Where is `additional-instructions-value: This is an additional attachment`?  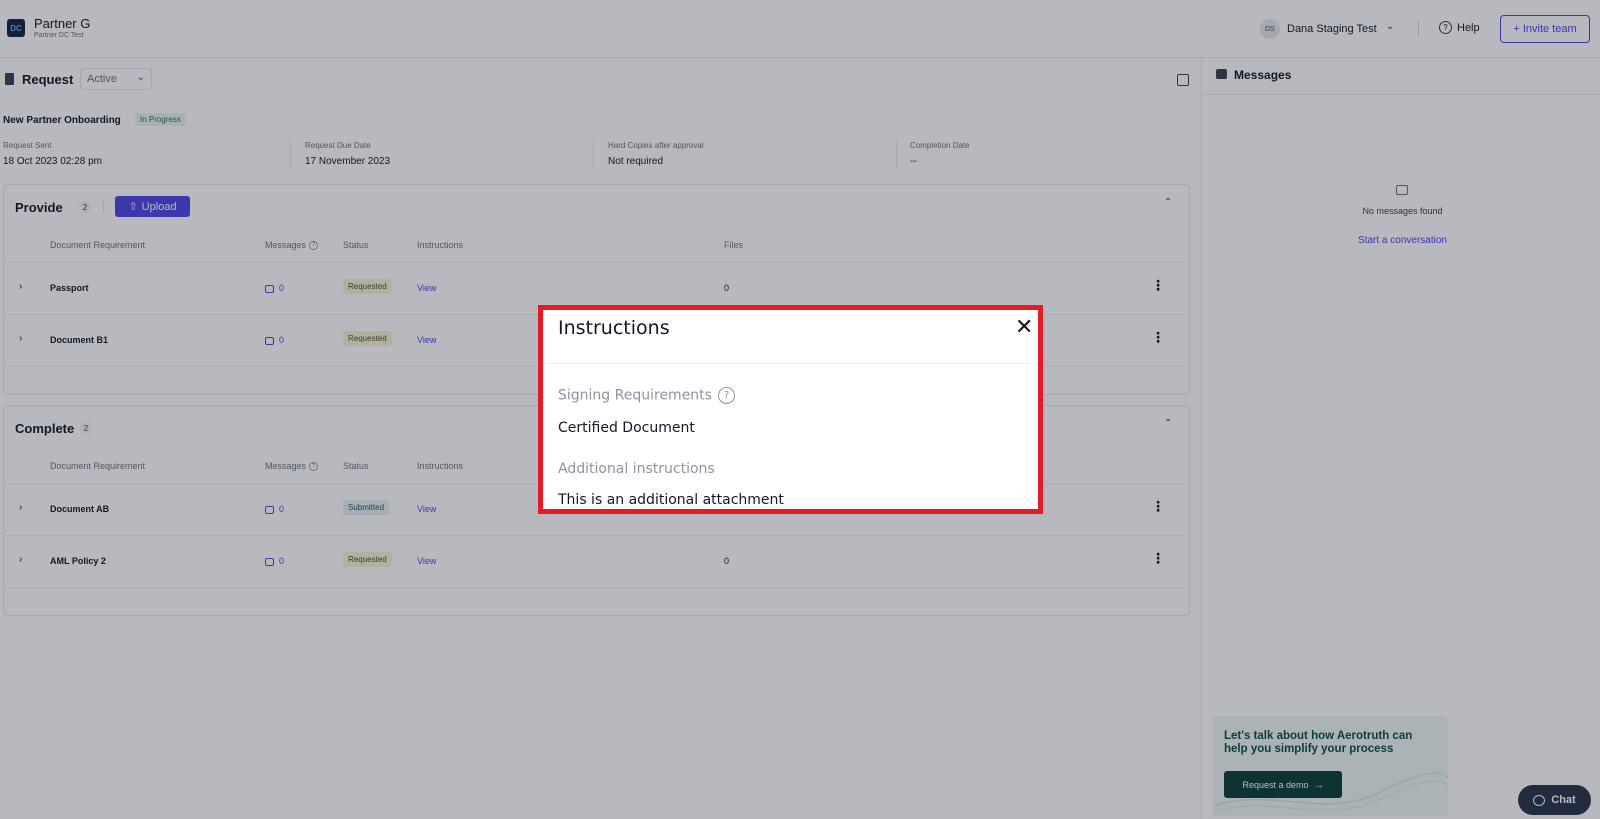 additional-instructions-value: This is an additional attachment is located at coordinates (671, 500).